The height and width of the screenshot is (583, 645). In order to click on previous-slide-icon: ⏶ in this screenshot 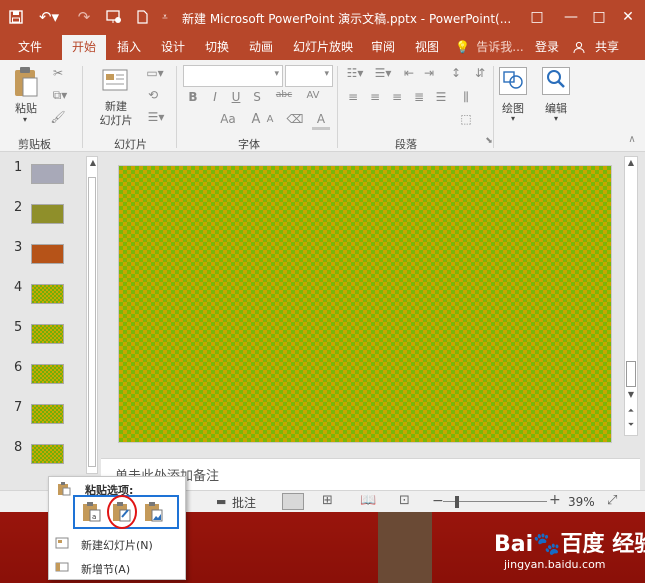, I will do `click(631, 411)`.